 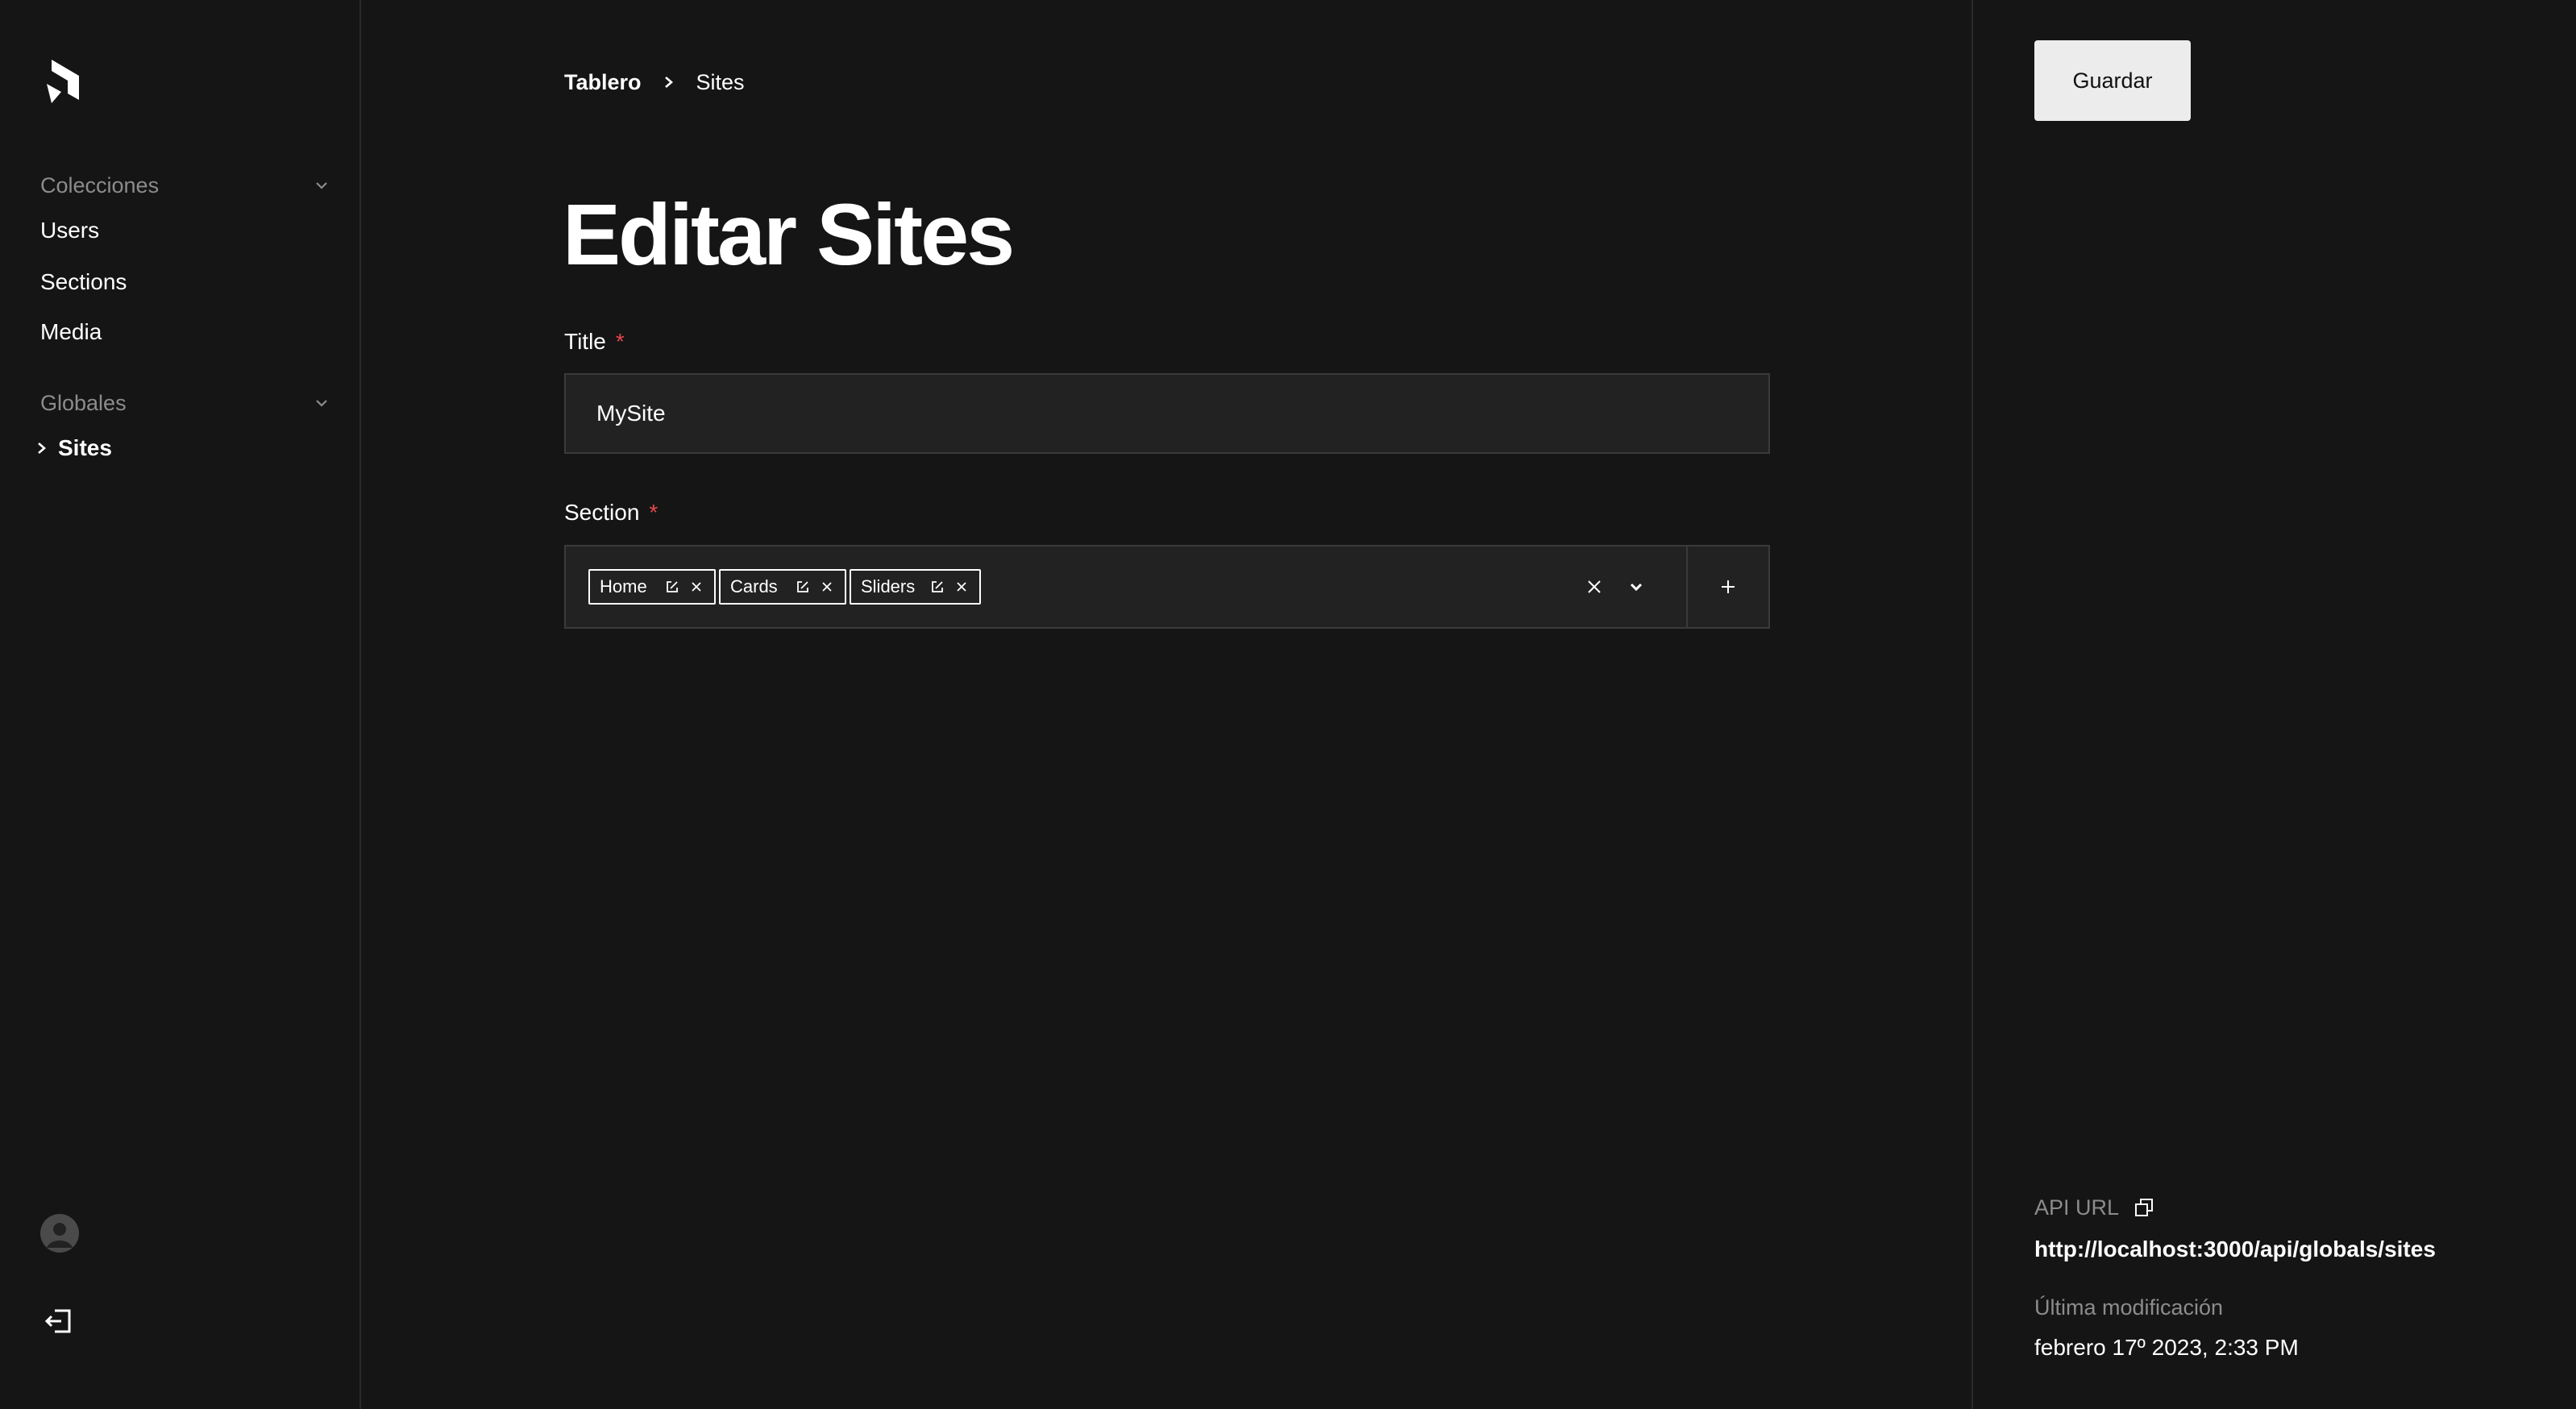 I want to click on chip-sliders: Sliders, so click(x=916, y=587).